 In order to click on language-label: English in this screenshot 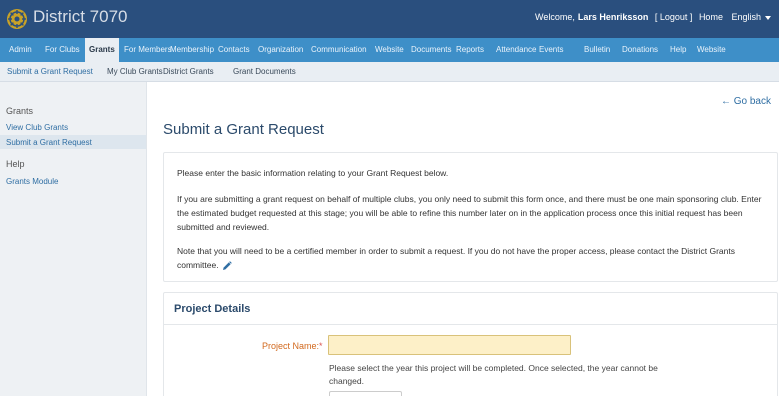, I will do `click(746, 17)`.